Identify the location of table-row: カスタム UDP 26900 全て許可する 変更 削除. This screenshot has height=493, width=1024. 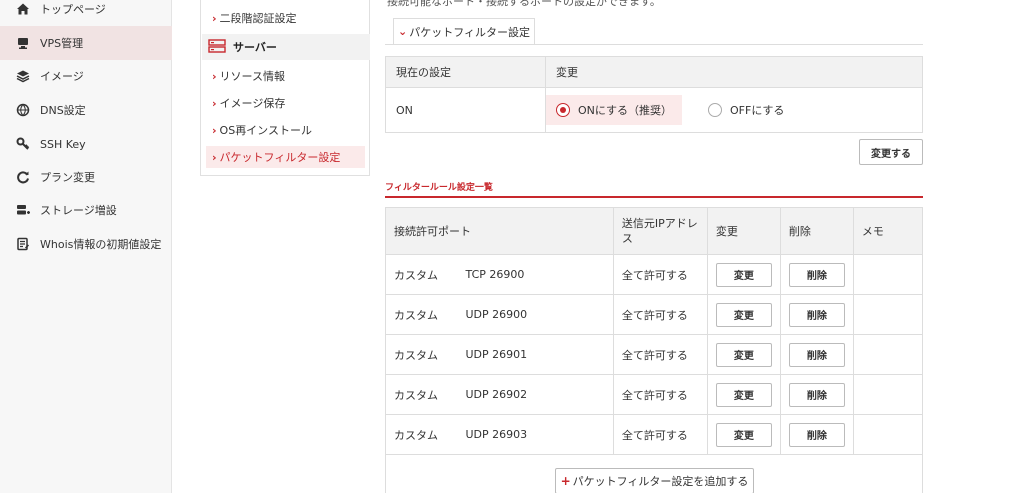
(654, 314).